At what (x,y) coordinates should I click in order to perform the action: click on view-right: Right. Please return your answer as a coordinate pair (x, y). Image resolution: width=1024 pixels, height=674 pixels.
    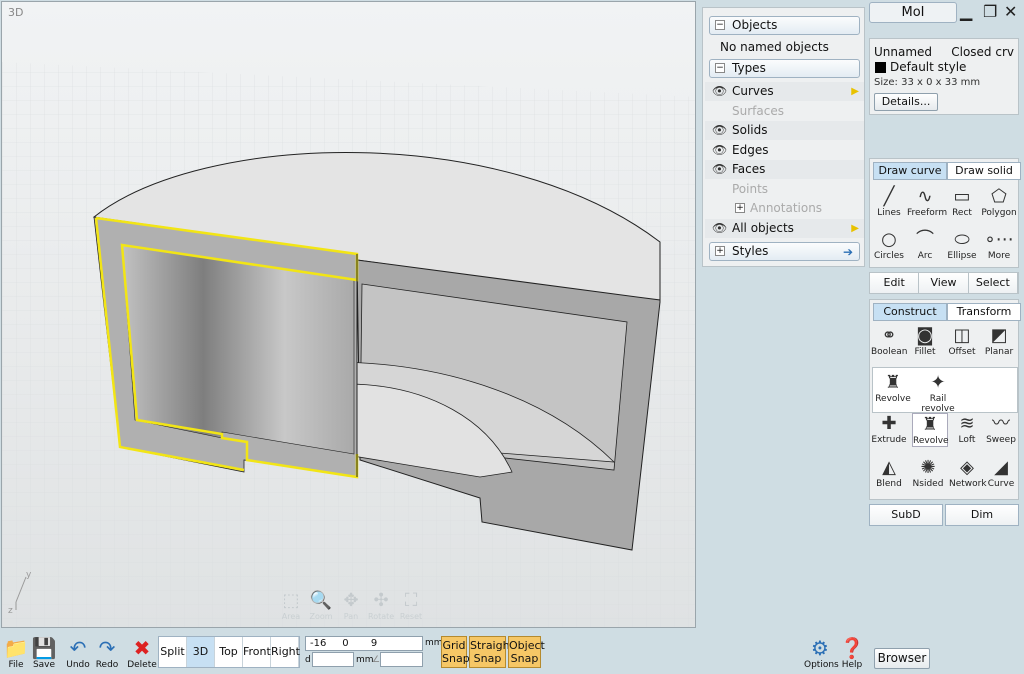
    Looking at the image, I should click on (285, 652).